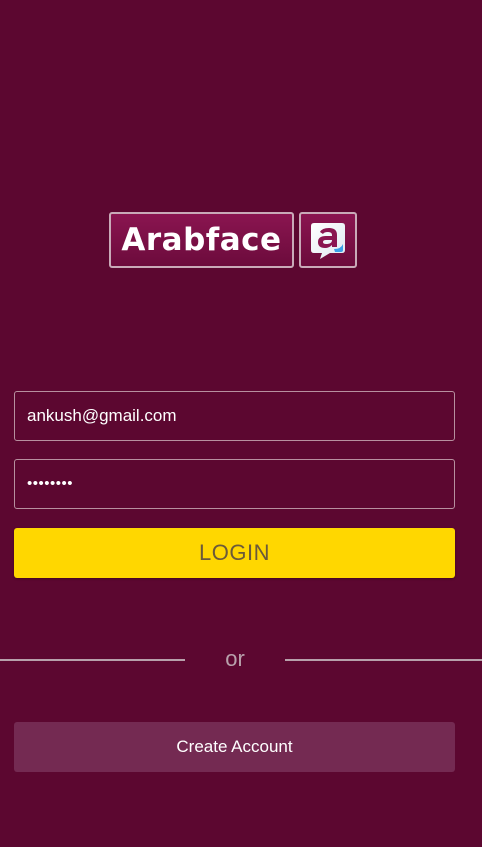  I want to click on logo-text: Arabface, so click(201, 240).